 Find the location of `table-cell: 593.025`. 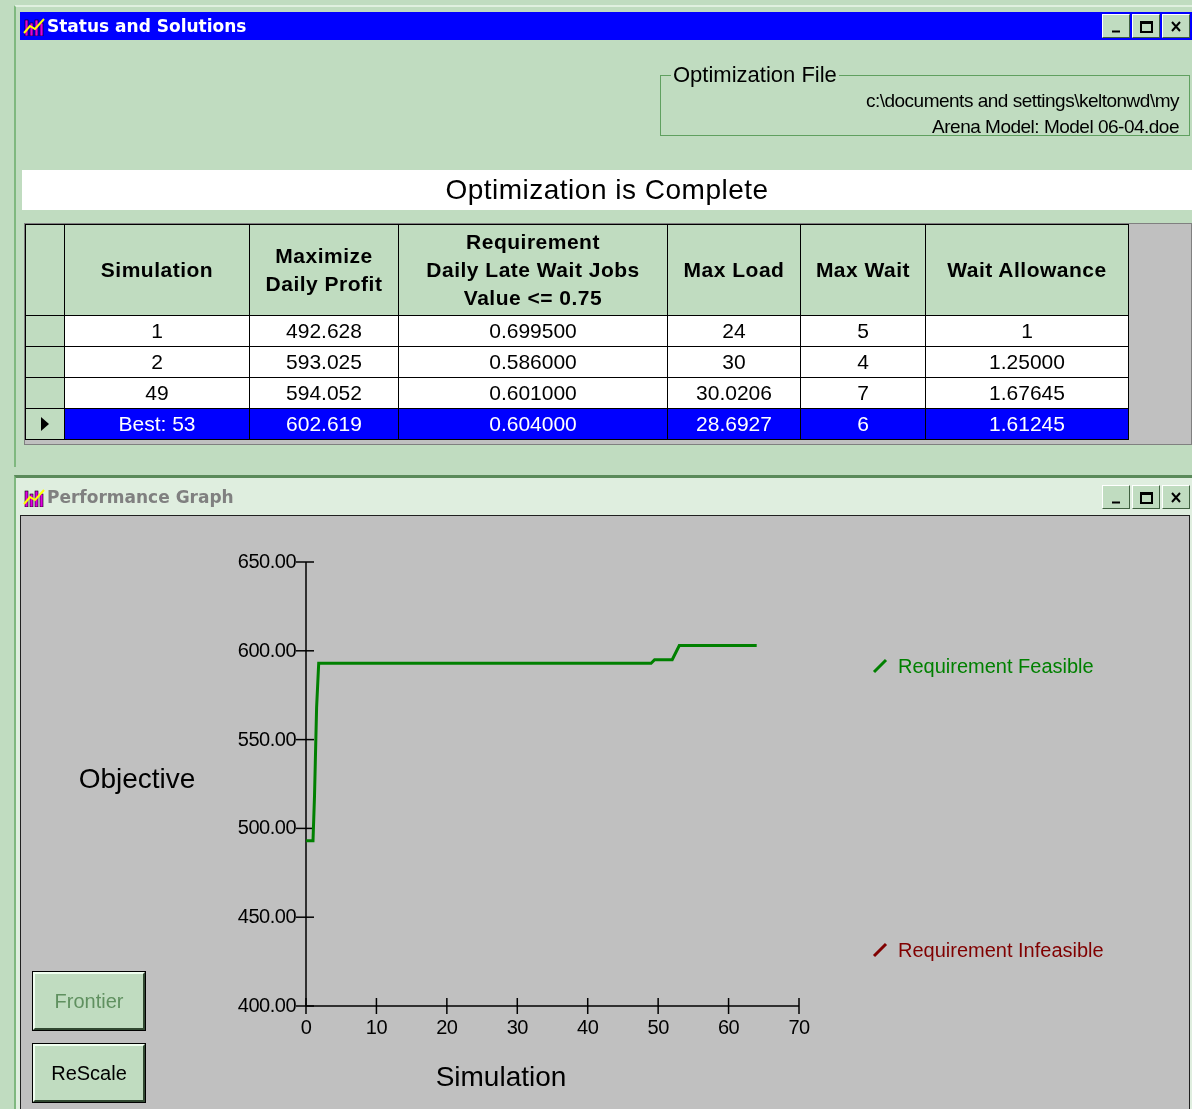

table-cell: 593.025 is located at coordinates (324, 362).